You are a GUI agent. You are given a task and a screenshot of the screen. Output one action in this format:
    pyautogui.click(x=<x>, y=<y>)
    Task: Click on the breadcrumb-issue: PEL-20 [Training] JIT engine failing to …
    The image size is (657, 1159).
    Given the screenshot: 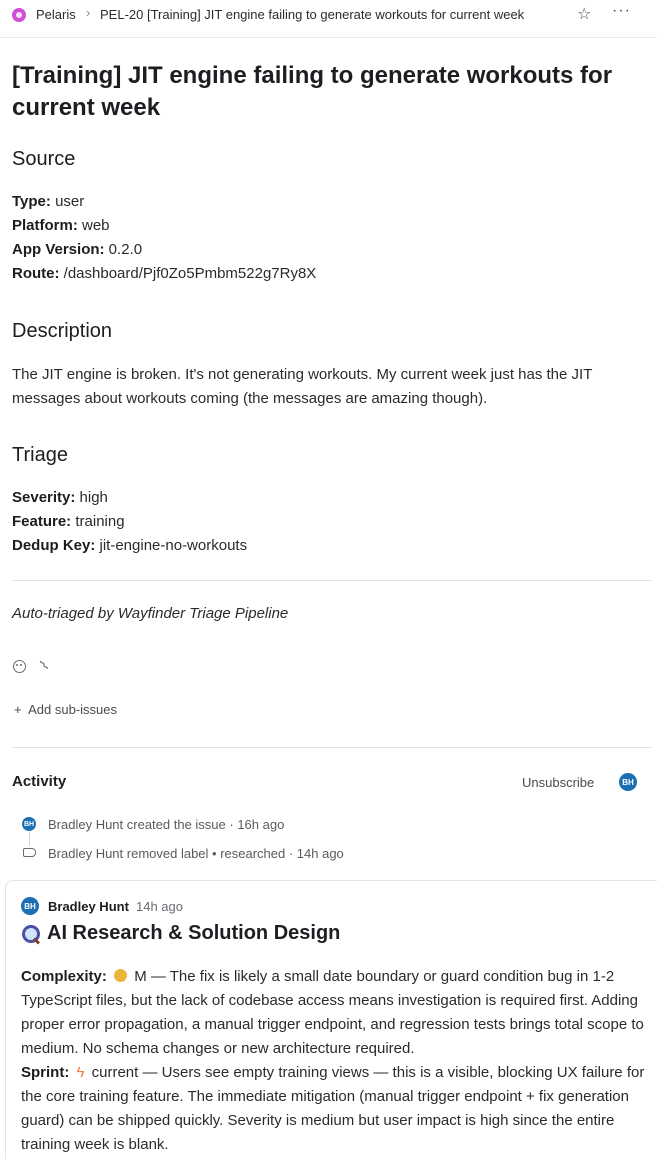 What is the action you would take?
    pyautogui.click(x=312, y=14)
    